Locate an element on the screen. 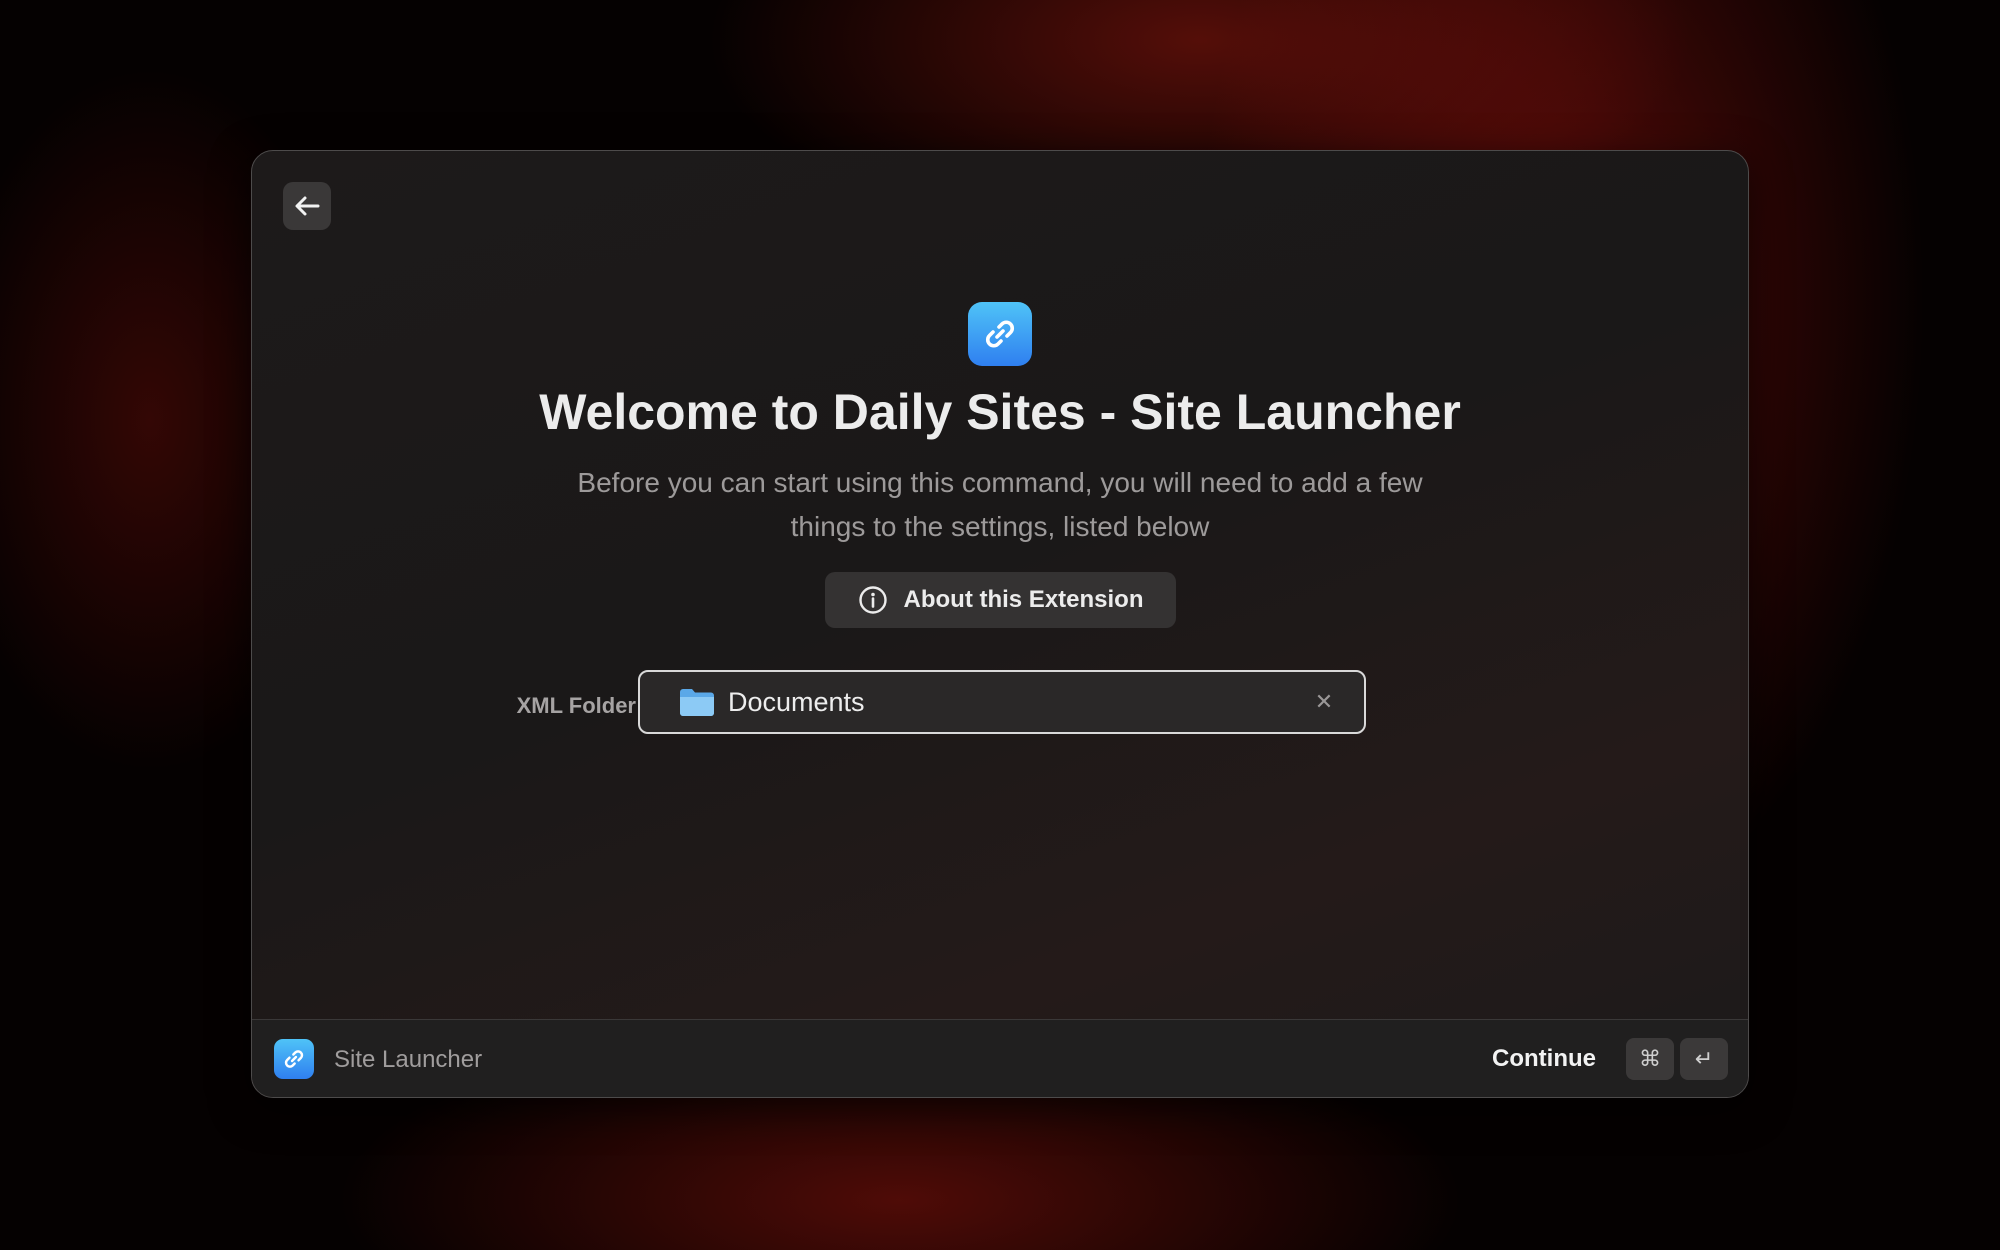  info-circle-icon is located at coordinates (873, 600).